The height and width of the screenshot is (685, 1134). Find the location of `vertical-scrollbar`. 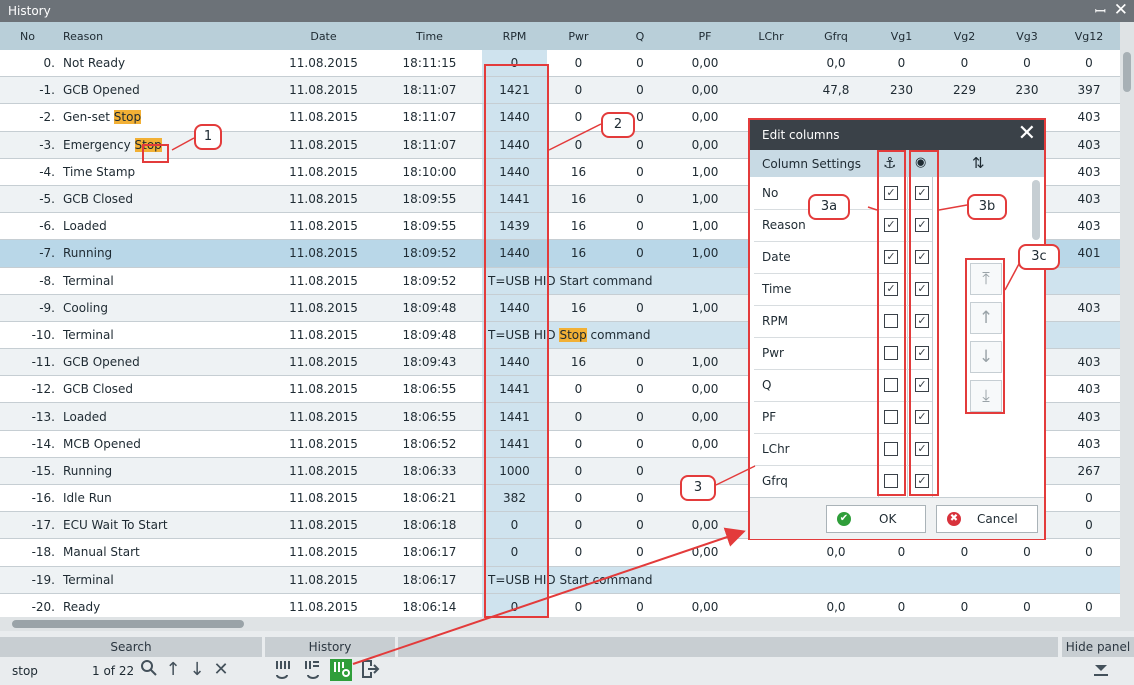

vertical-scrollbar is located at coordinates (1127, 319).